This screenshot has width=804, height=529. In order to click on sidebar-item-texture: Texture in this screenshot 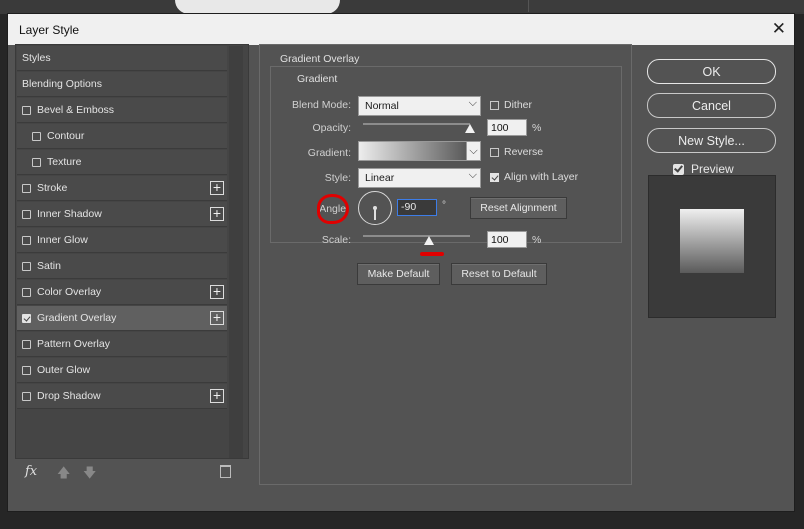, I will do `click(122, 162)`.